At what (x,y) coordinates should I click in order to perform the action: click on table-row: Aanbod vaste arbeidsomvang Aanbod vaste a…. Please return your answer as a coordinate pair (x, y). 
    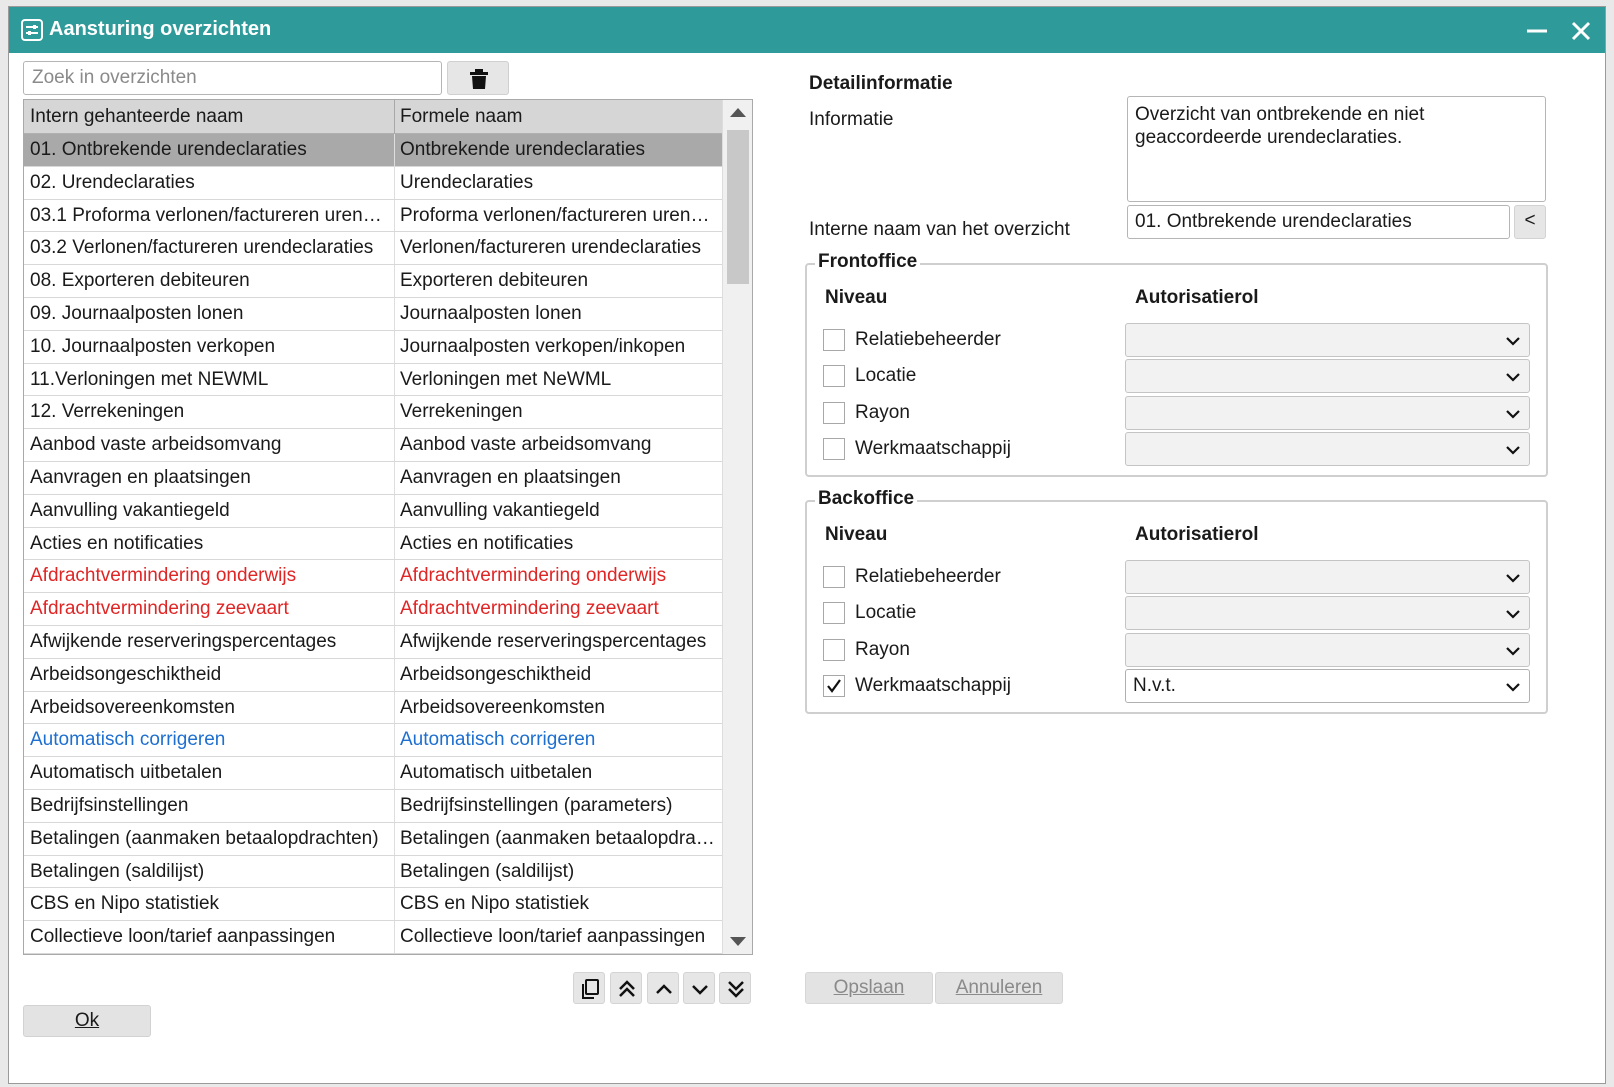
    Looking at the image, I should click on (373, 445).